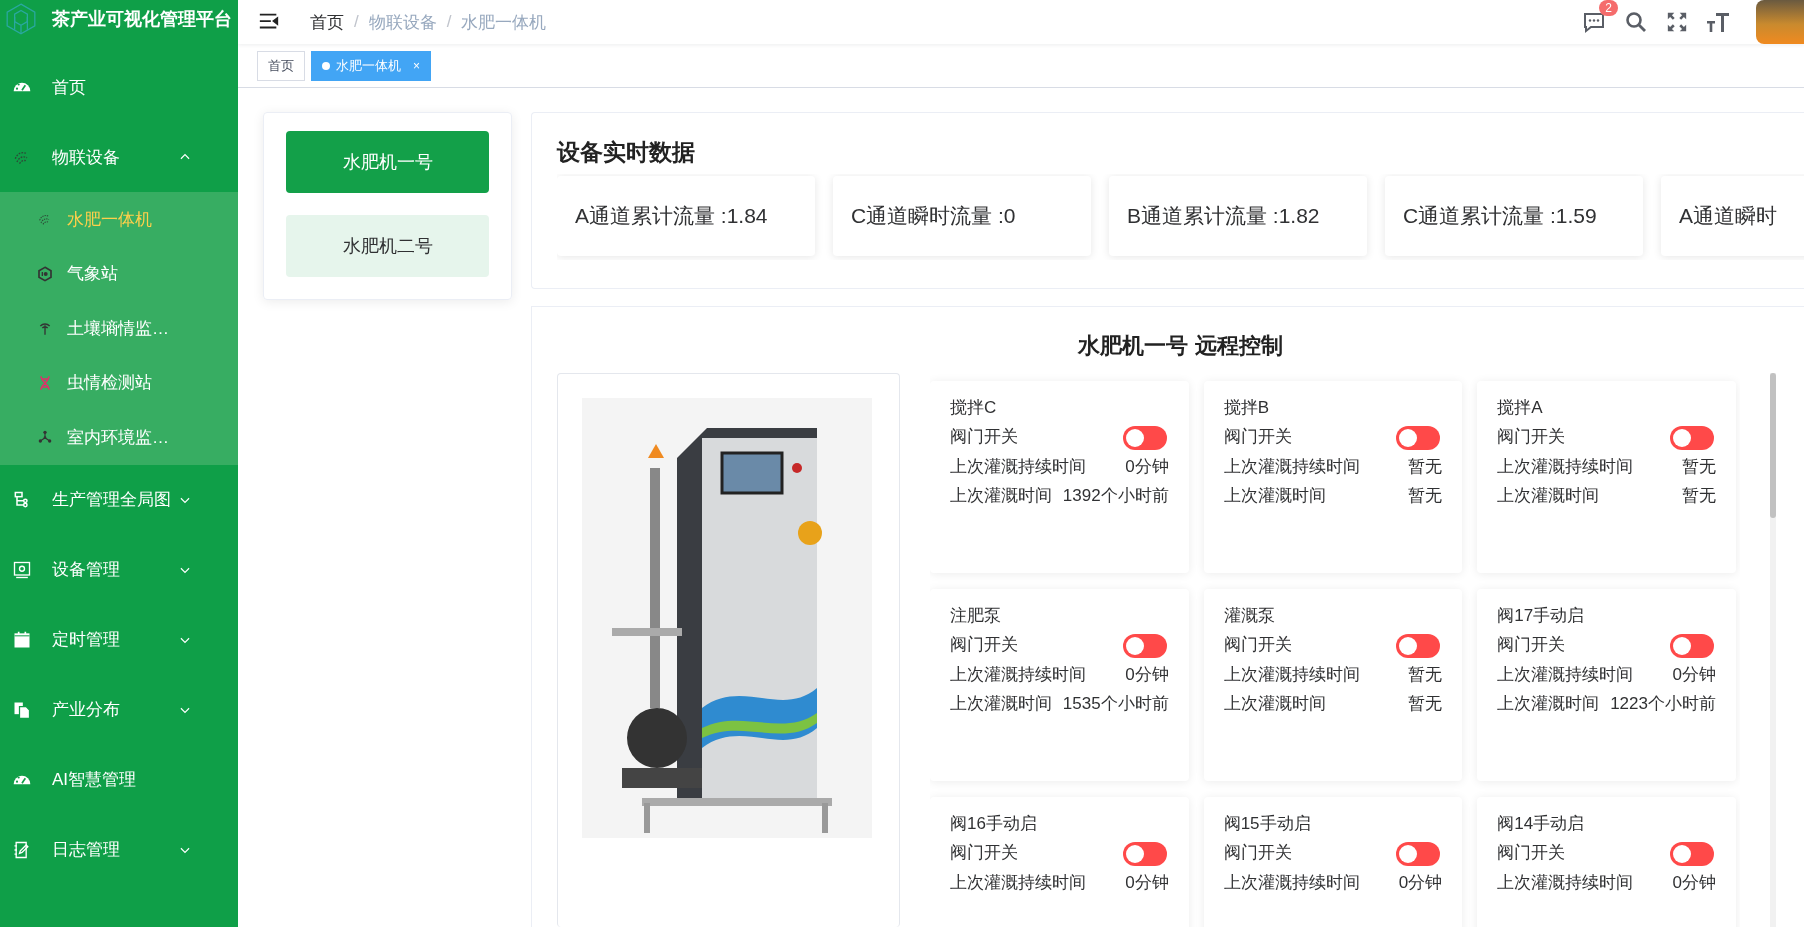 The height and width of the screenshot is (927, 1804). Describe the element at coordinates (402, 22) in the screenshot. I see `breadcrumb-item: 物联设备` at that location.